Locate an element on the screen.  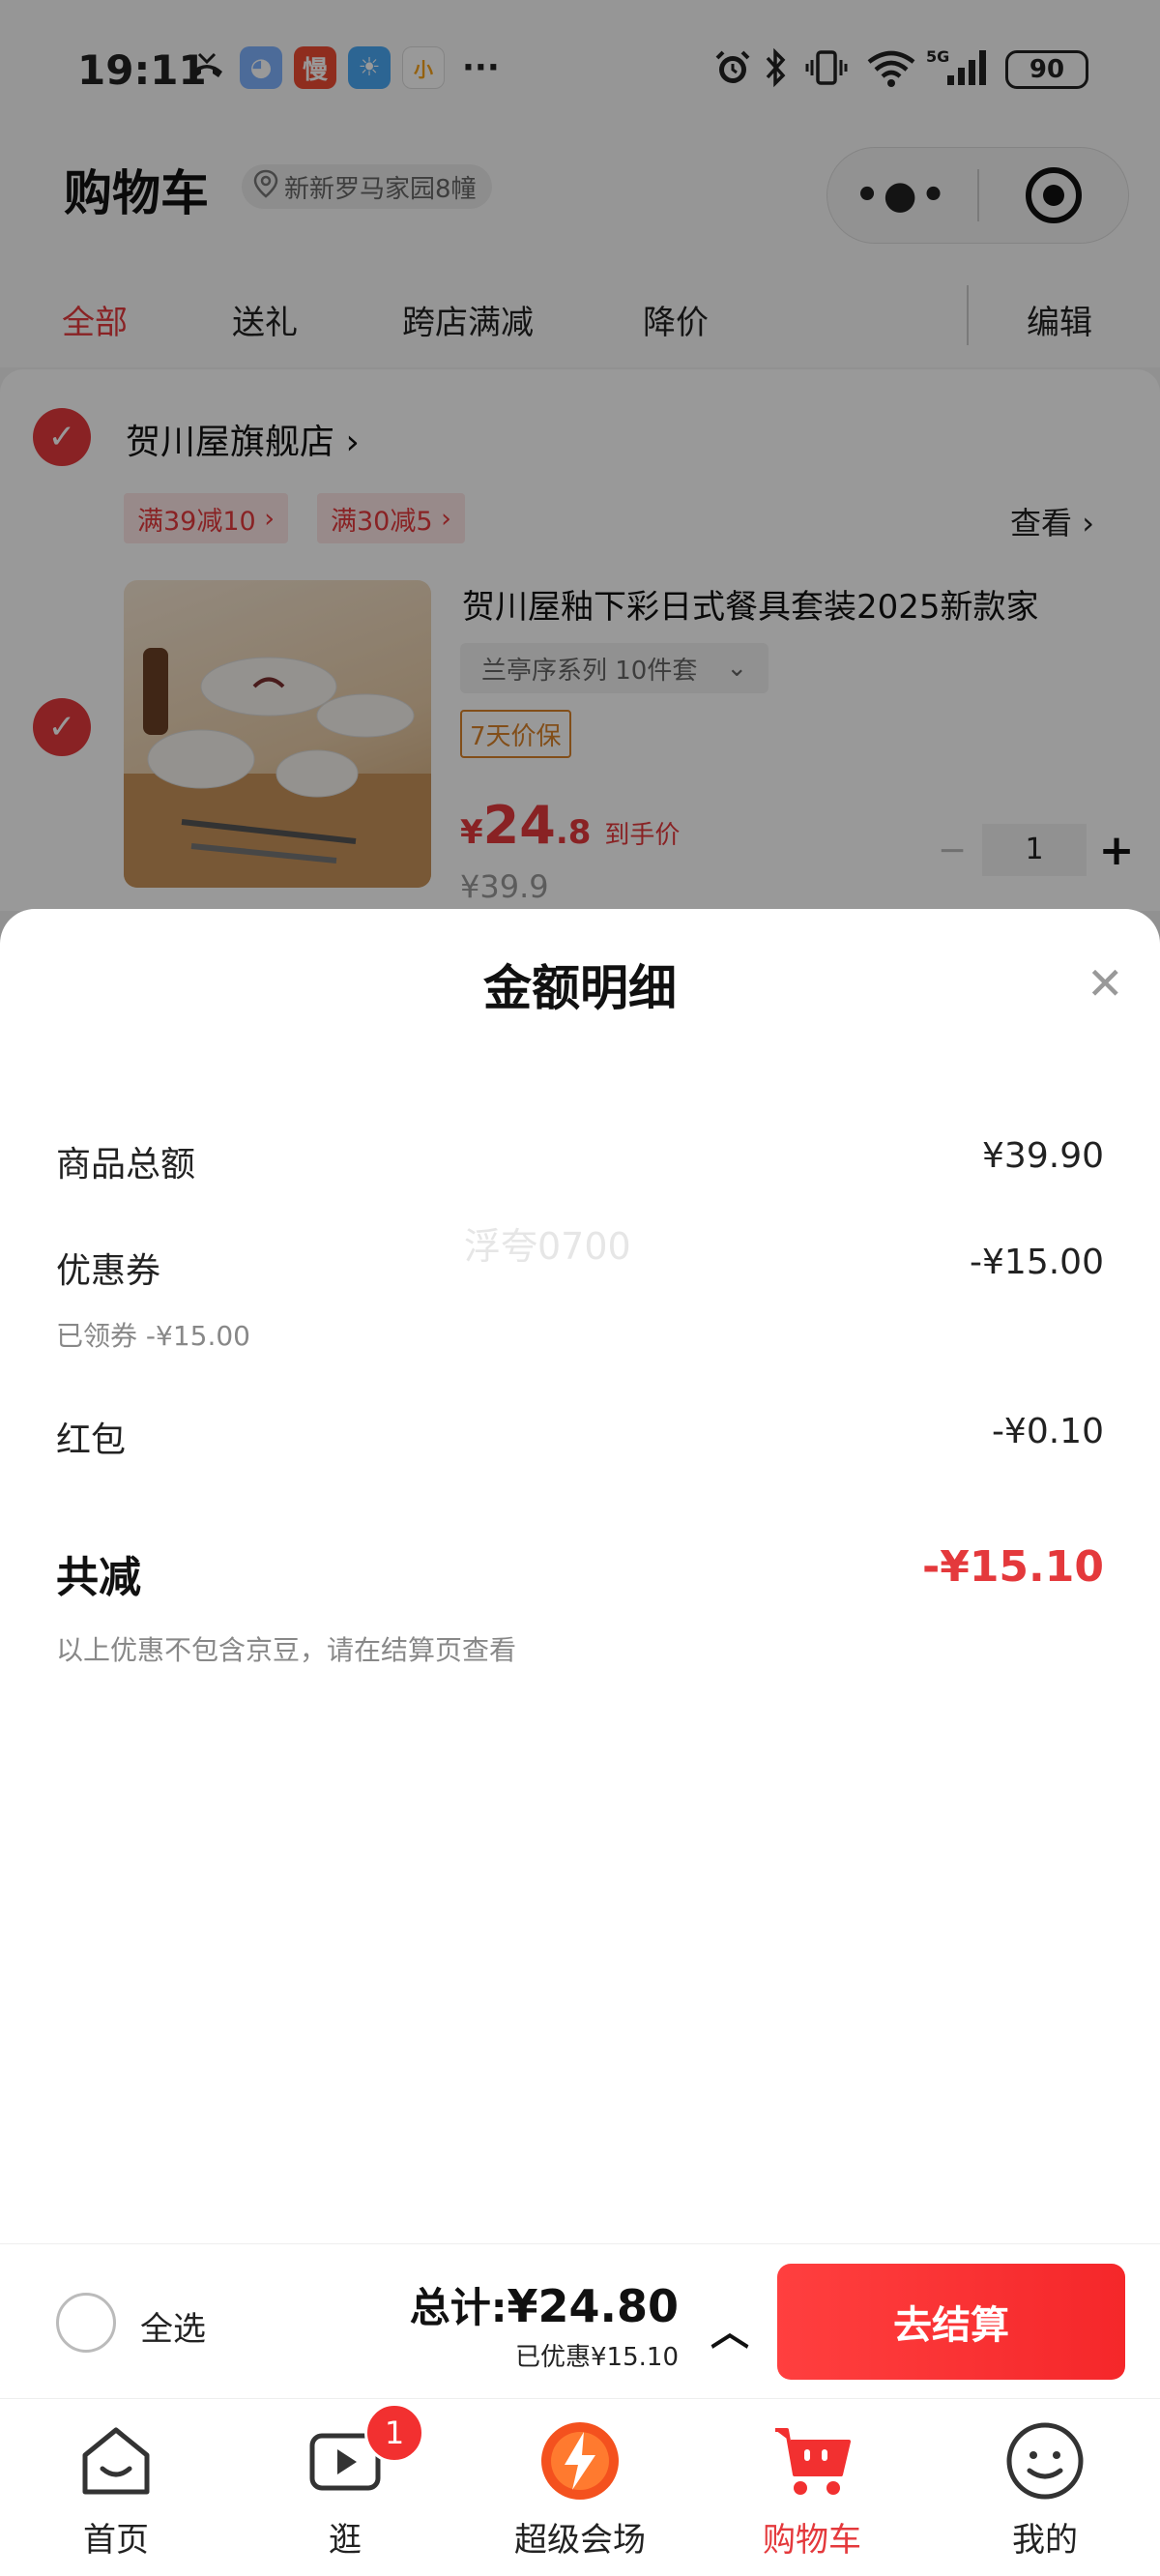
select-all-checkbox is located at coordinates (86, 2323).